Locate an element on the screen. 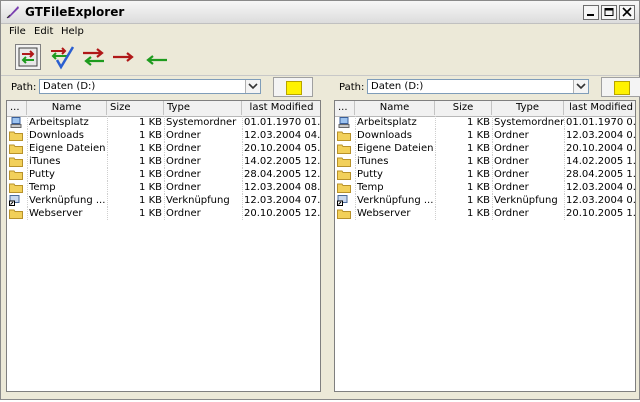 The image size is (640, 402). right-path-select: Daten (D:) is located at coordinates (478, 86).